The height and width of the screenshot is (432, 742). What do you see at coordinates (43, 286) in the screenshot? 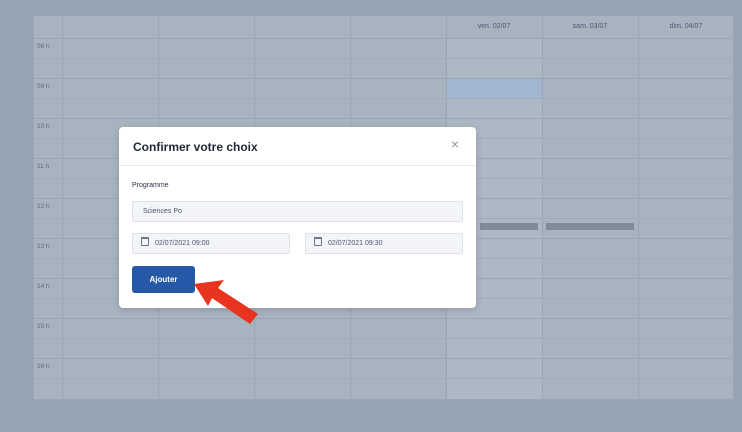
I see `hour-label: 14 h` at bounding box center [43, 286].